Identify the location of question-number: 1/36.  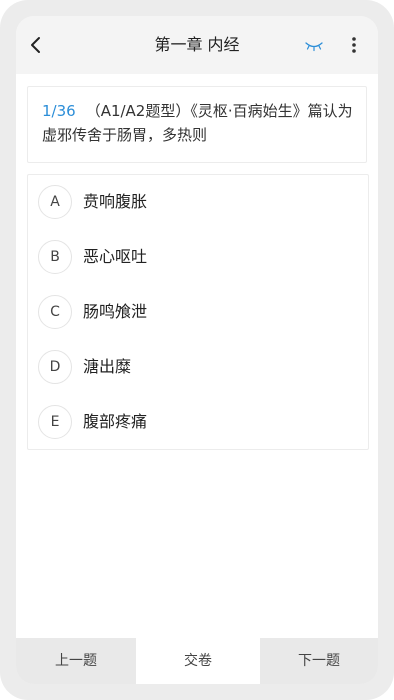
(59, 111).